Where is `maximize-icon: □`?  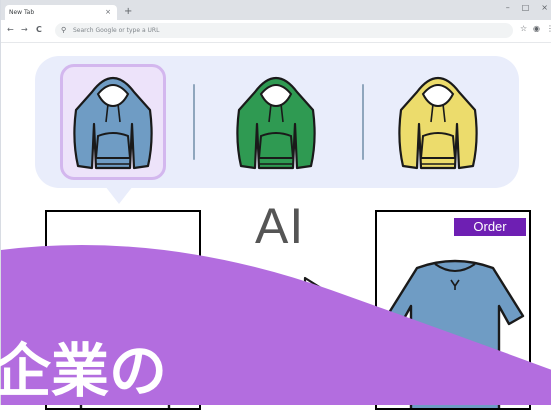
maximize-icon: □ is located at coordinates (526, 7).